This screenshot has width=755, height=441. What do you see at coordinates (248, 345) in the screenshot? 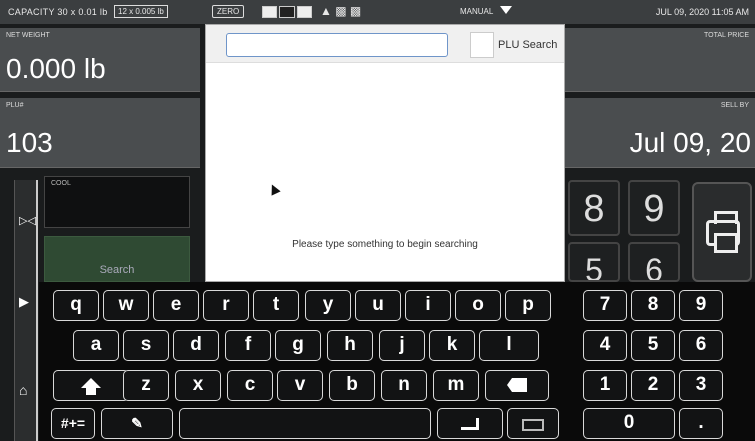
I see `key-f: f` at bounding box center [248, 345].